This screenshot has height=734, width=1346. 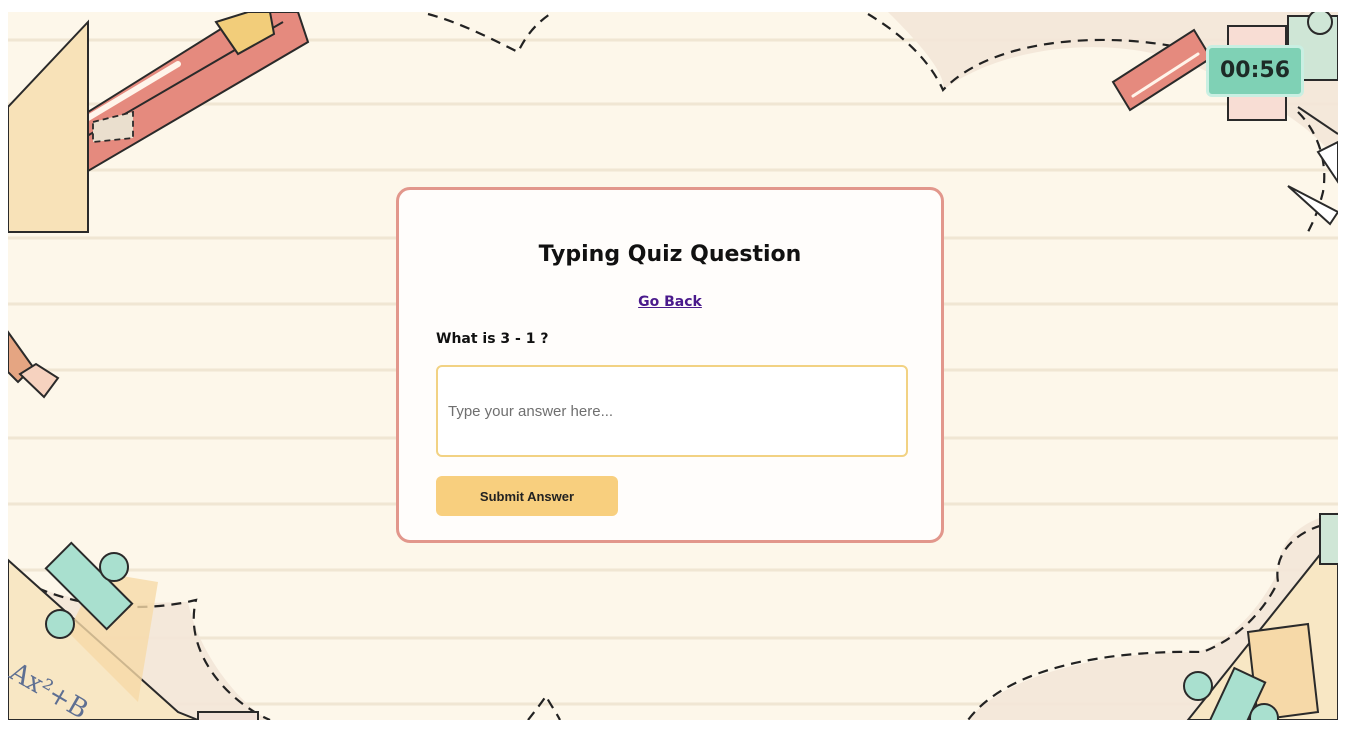 What do you see at coordinates (670, 254) in the screenshot?
I see `page-title: Typing Quiz Question` at bounding box center [670, 254].